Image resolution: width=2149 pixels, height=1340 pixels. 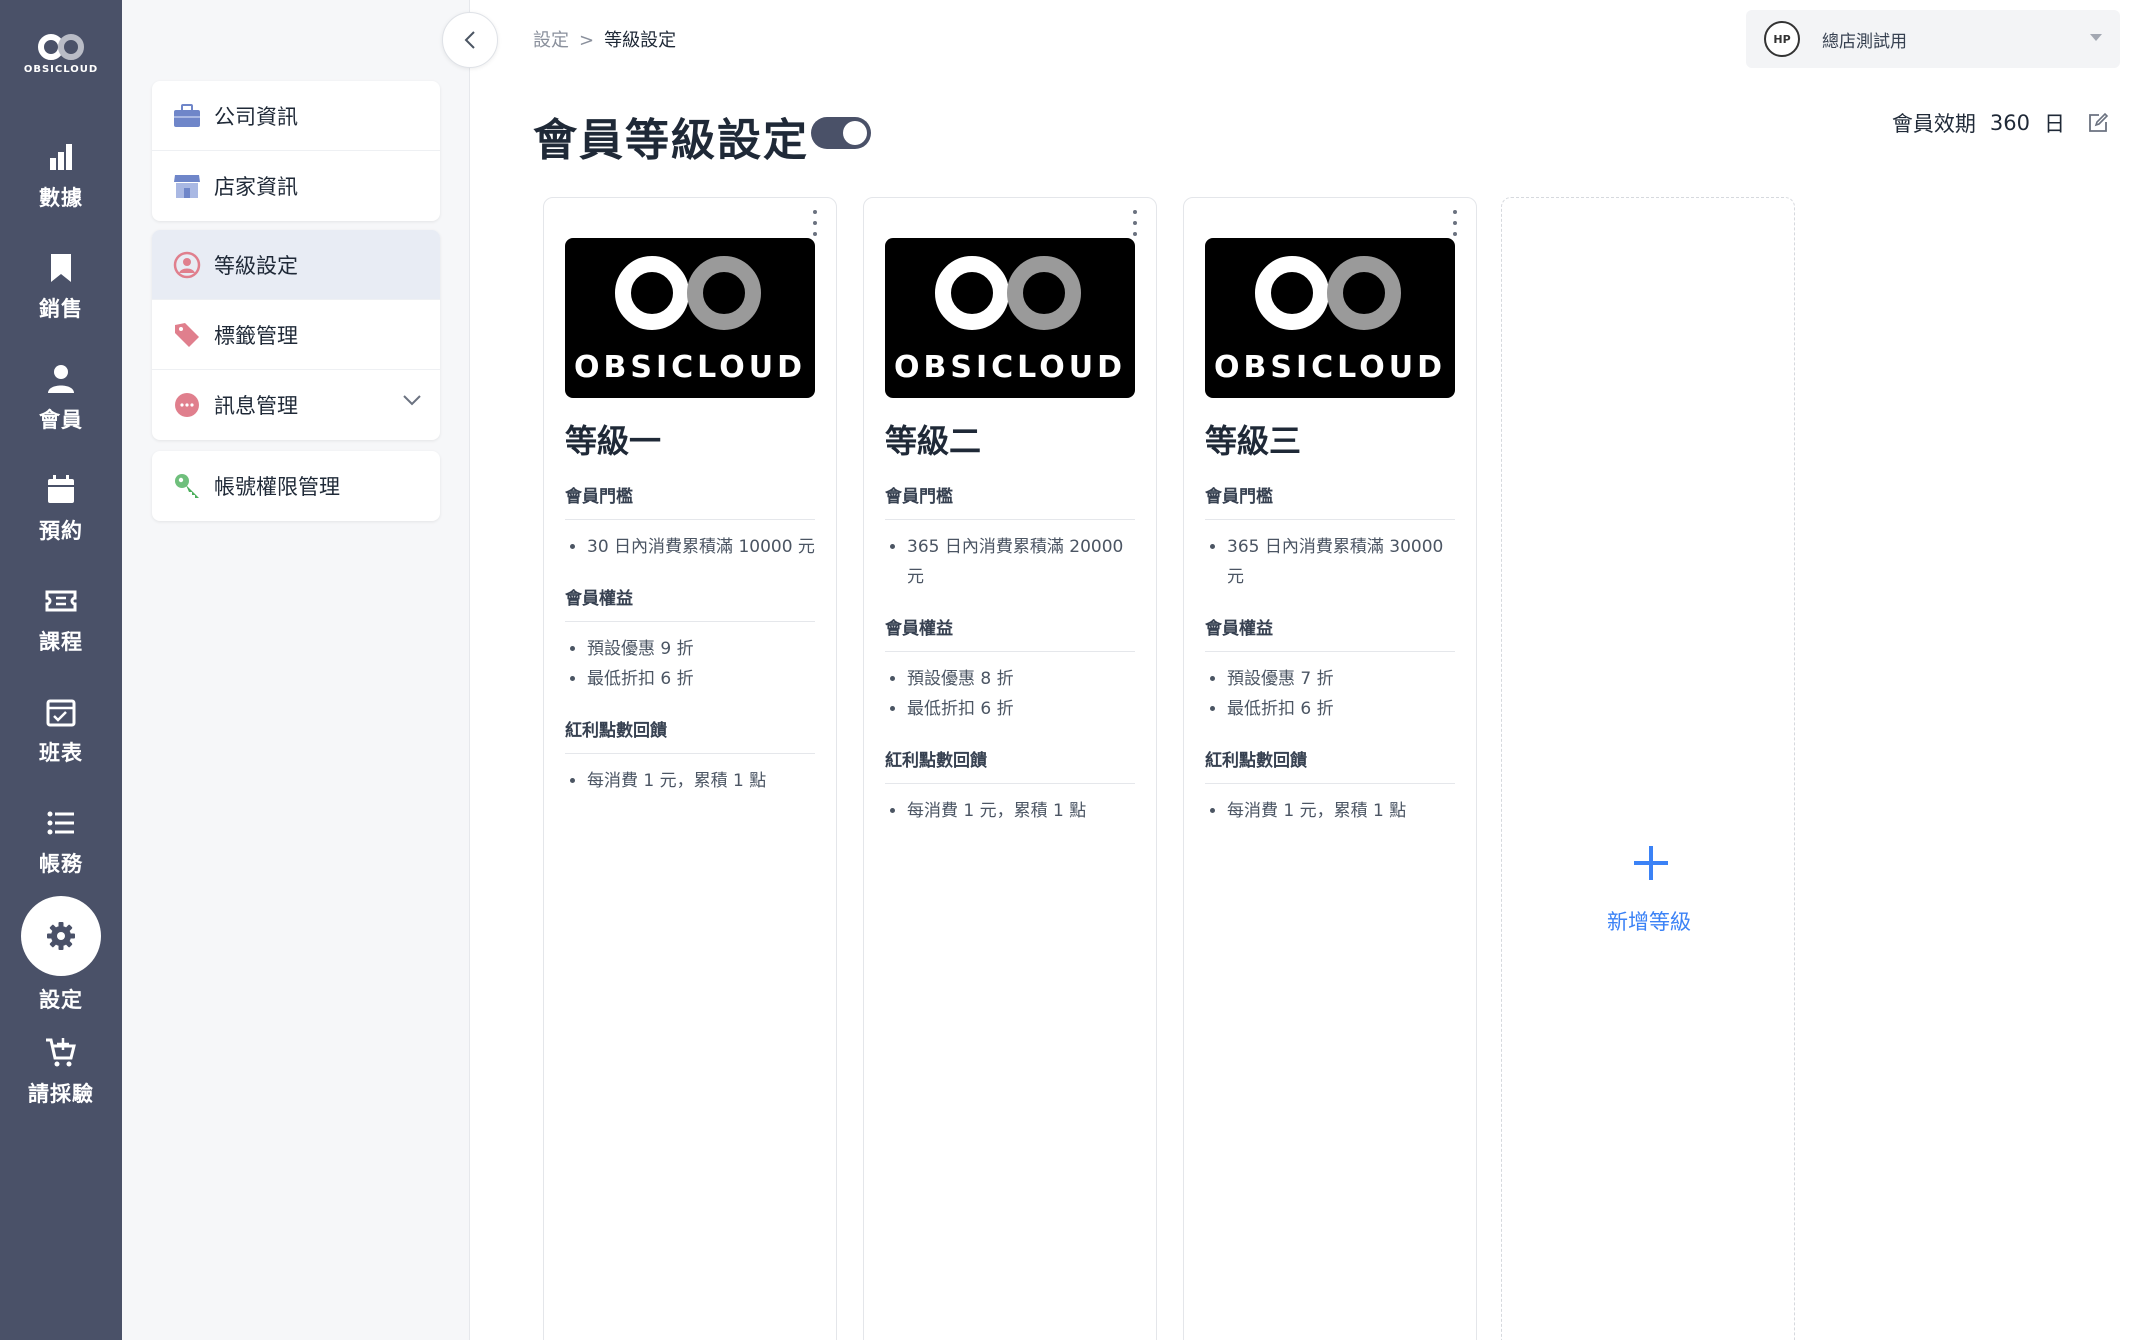 What do you see at coordinates (187, 265) in the screenshot?
I see `member-level-icon` at bounding box center [187, 265].